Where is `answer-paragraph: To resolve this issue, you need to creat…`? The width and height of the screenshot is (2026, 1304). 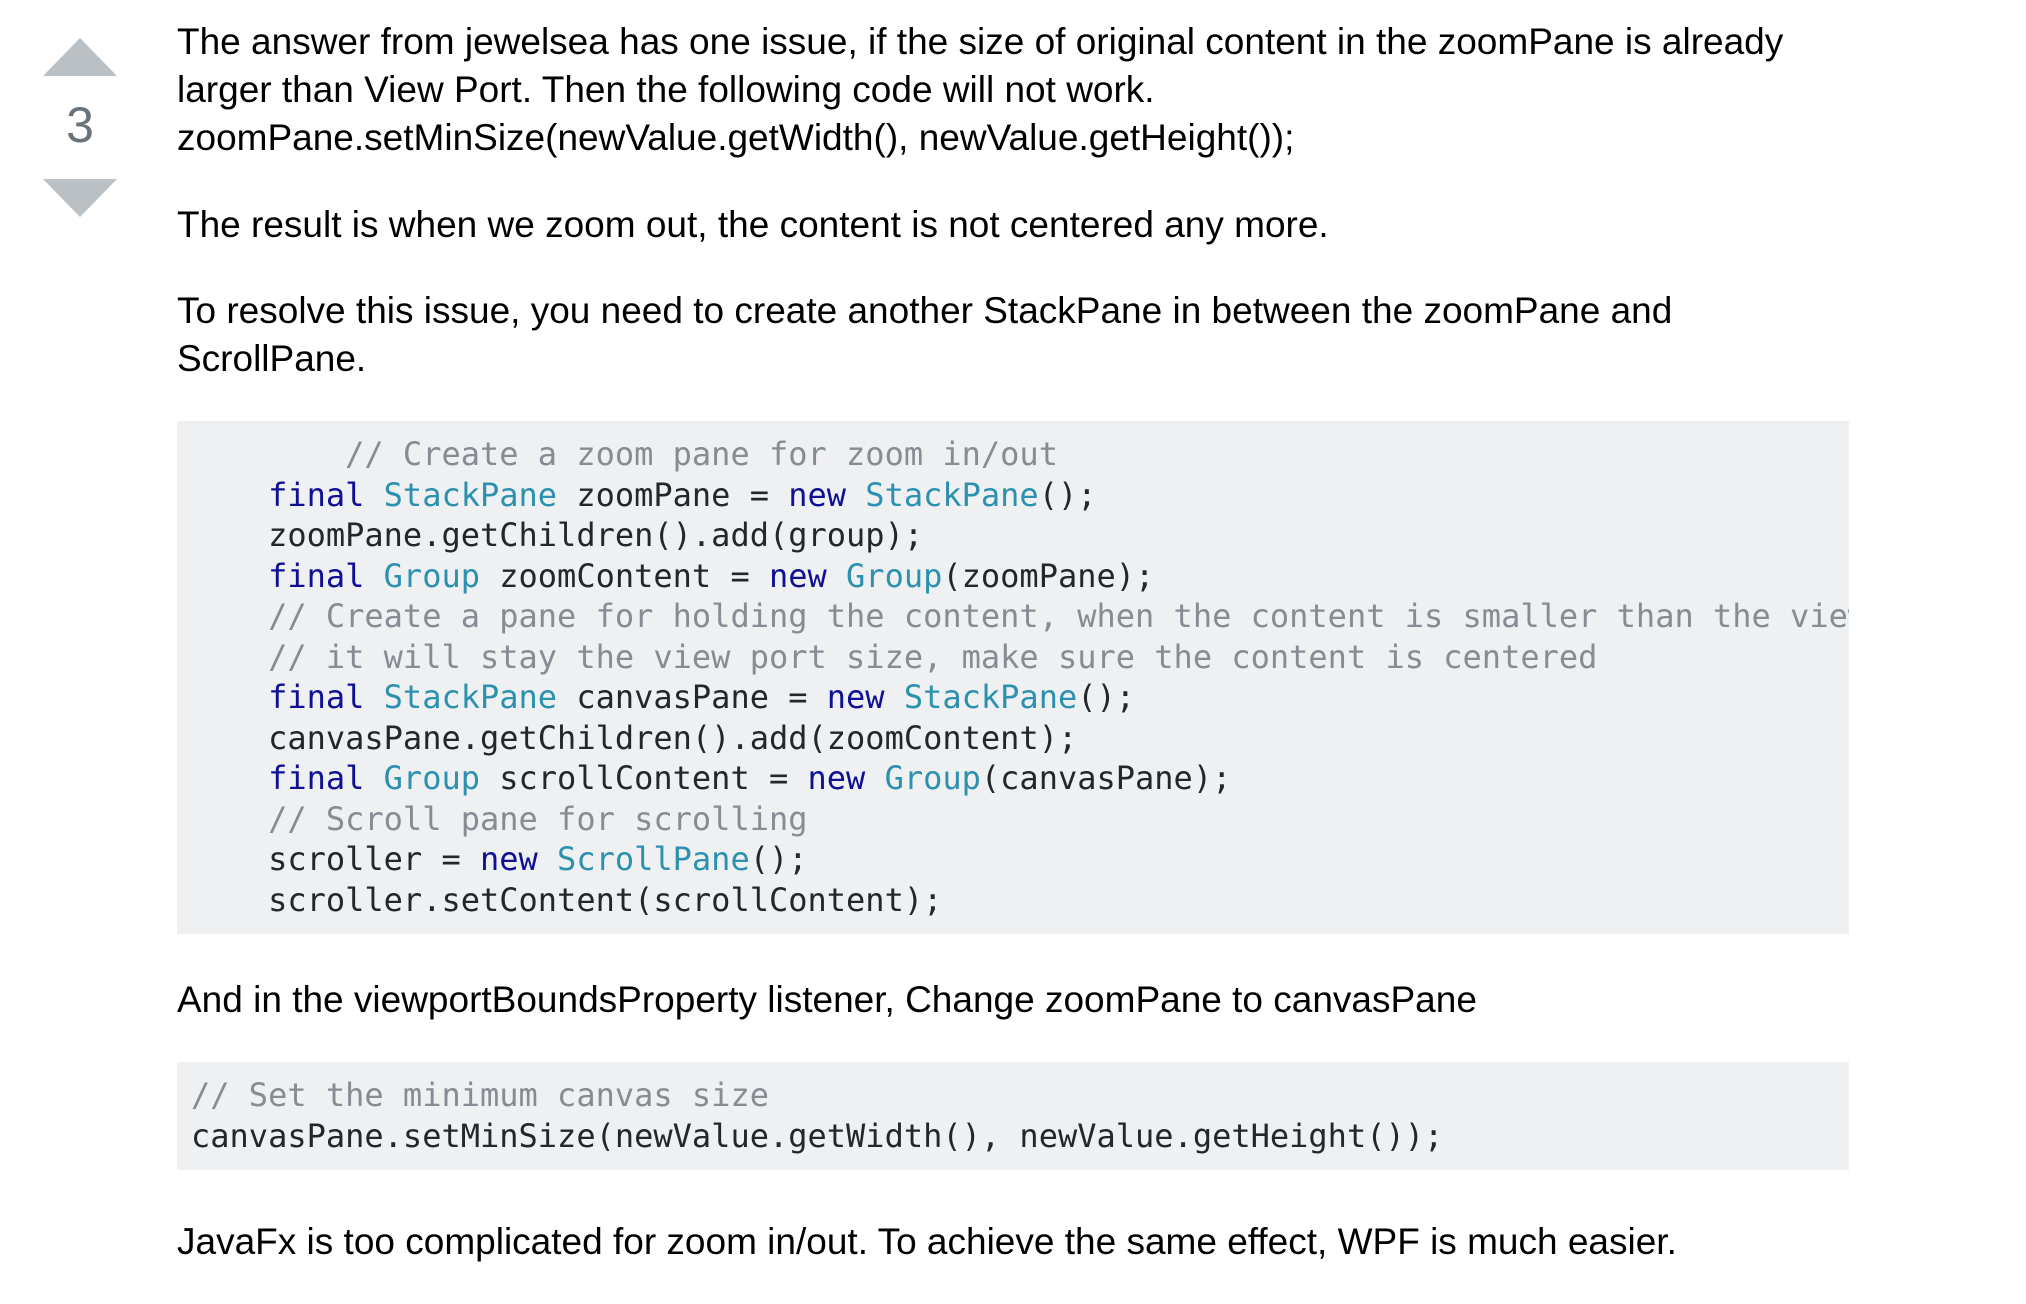
answer-paragraph: To resolve this issue, you need to creat… is located at coordinates (1013, 335).